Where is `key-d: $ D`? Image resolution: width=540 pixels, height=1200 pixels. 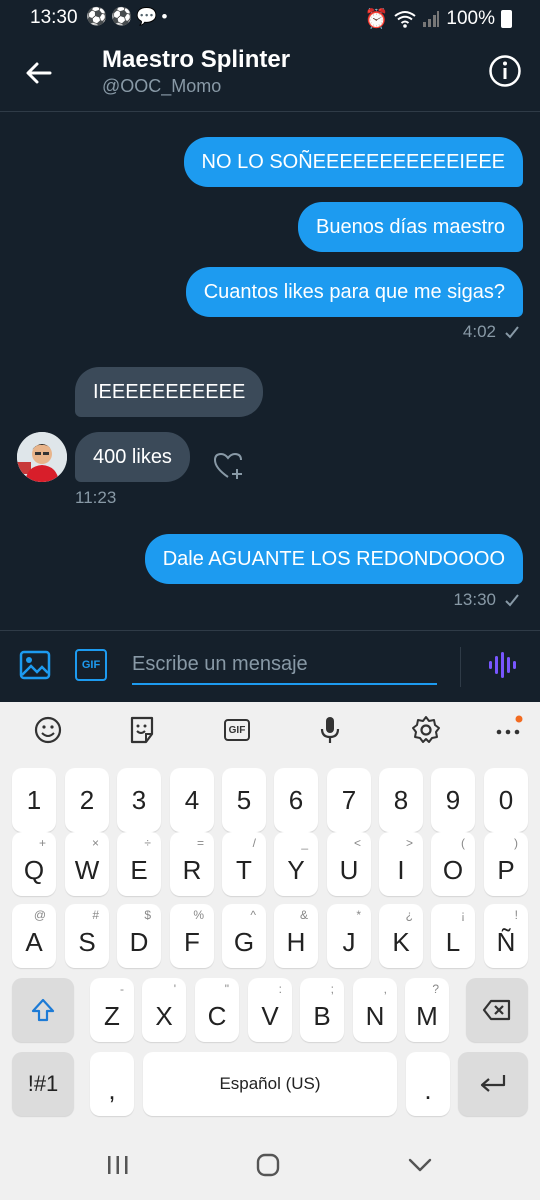 key-d: $ D is located at coordinates (139, 936).